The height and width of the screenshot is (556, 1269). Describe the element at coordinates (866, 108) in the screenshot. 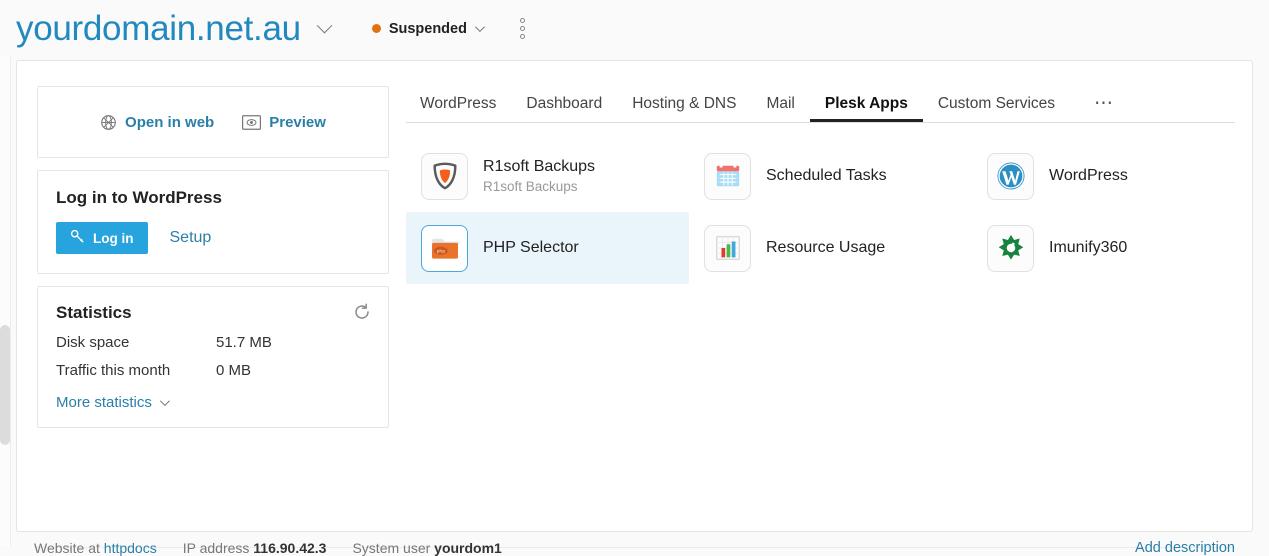

I see `tab-plesk-apps: Plesk Apps` at that location.